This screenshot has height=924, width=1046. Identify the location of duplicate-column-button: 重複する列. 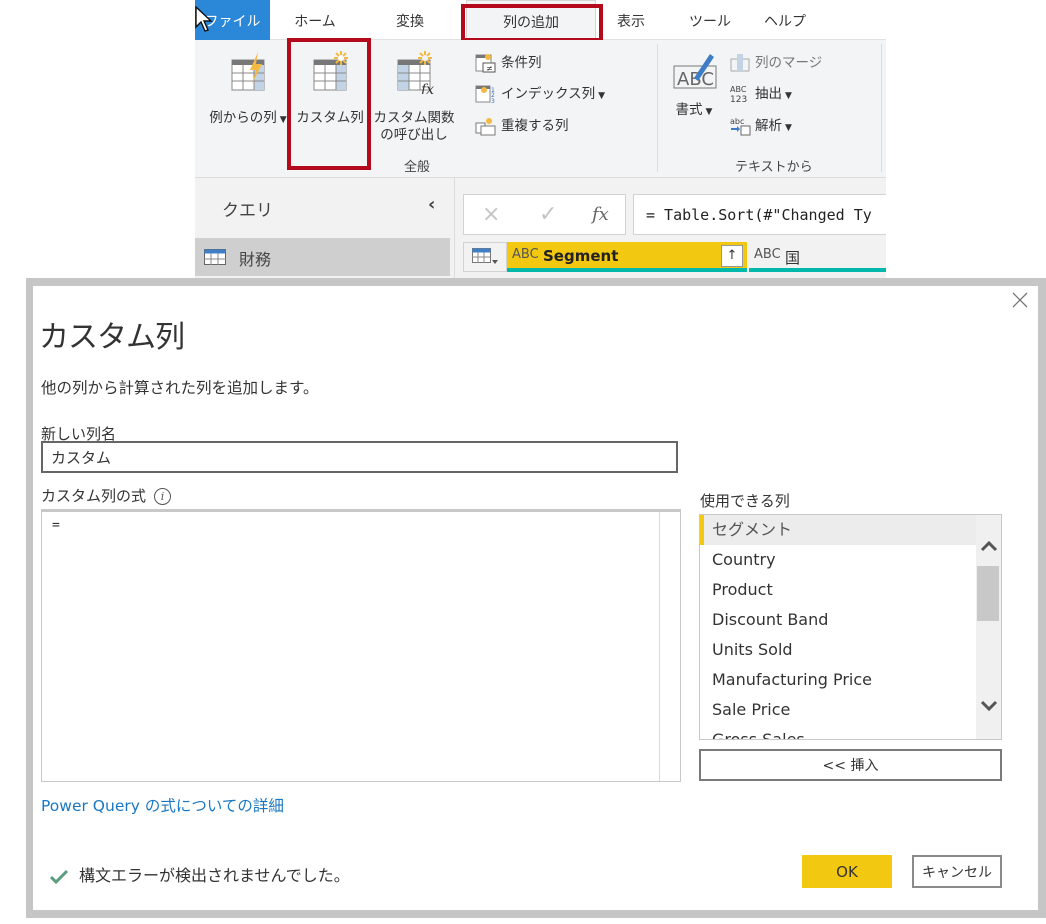
(522, 126).